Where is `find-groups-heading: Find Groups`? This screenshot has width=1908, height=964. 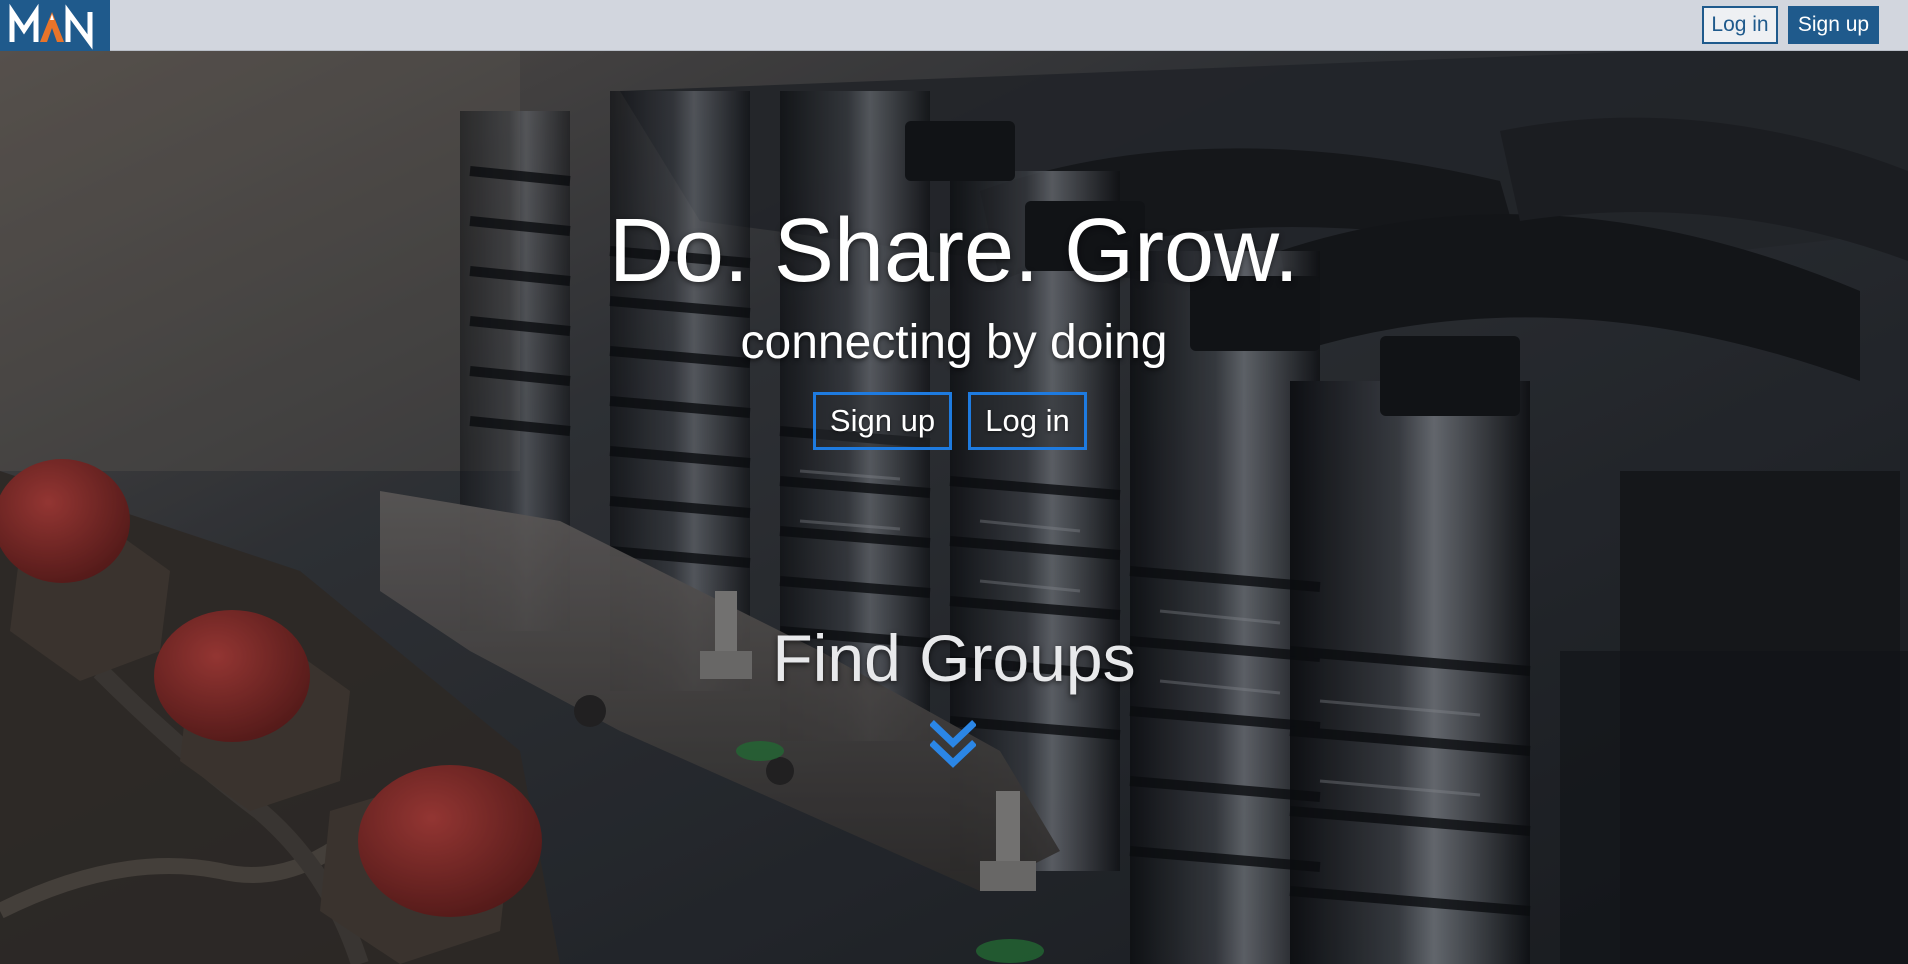 find-groups-heading: Find Groups is located at coordinates (954, 658).